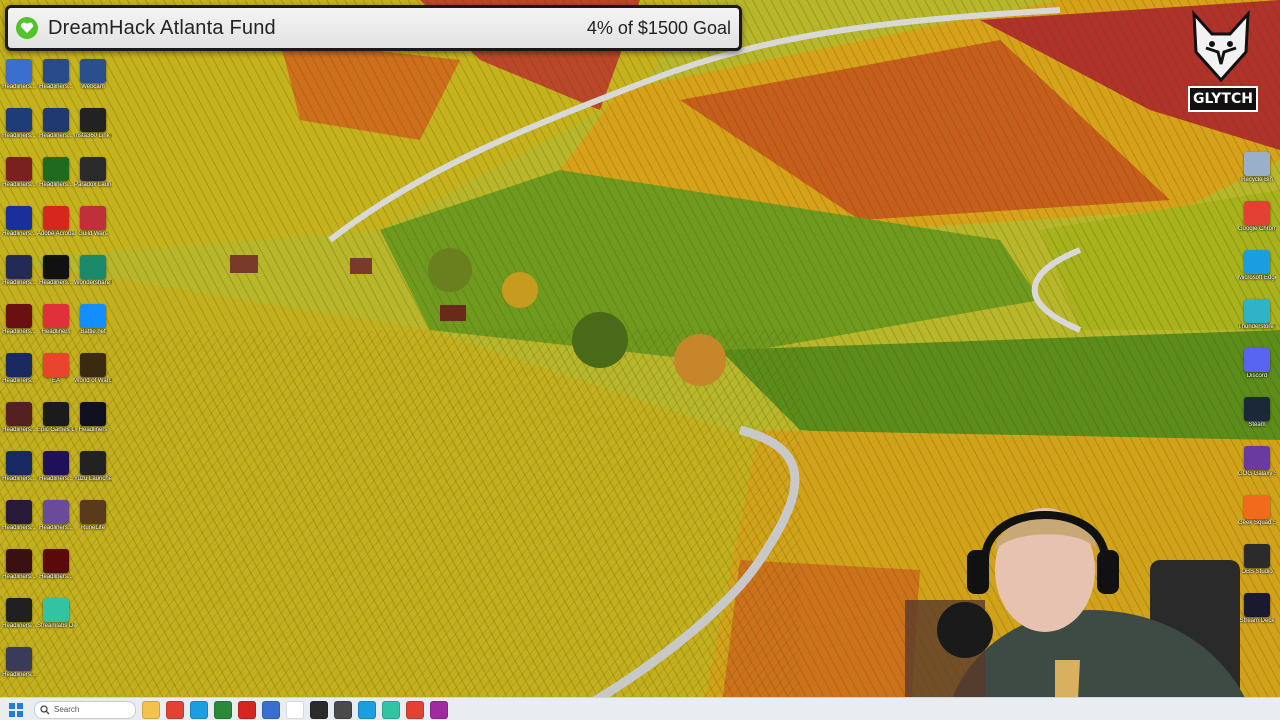 The width and height of the screenshot is (1280, 720). Describe the element at coordinates (56, 619) in the screenshot. I see `desktop-shortcut: Streamlabs Desktop` at that location.